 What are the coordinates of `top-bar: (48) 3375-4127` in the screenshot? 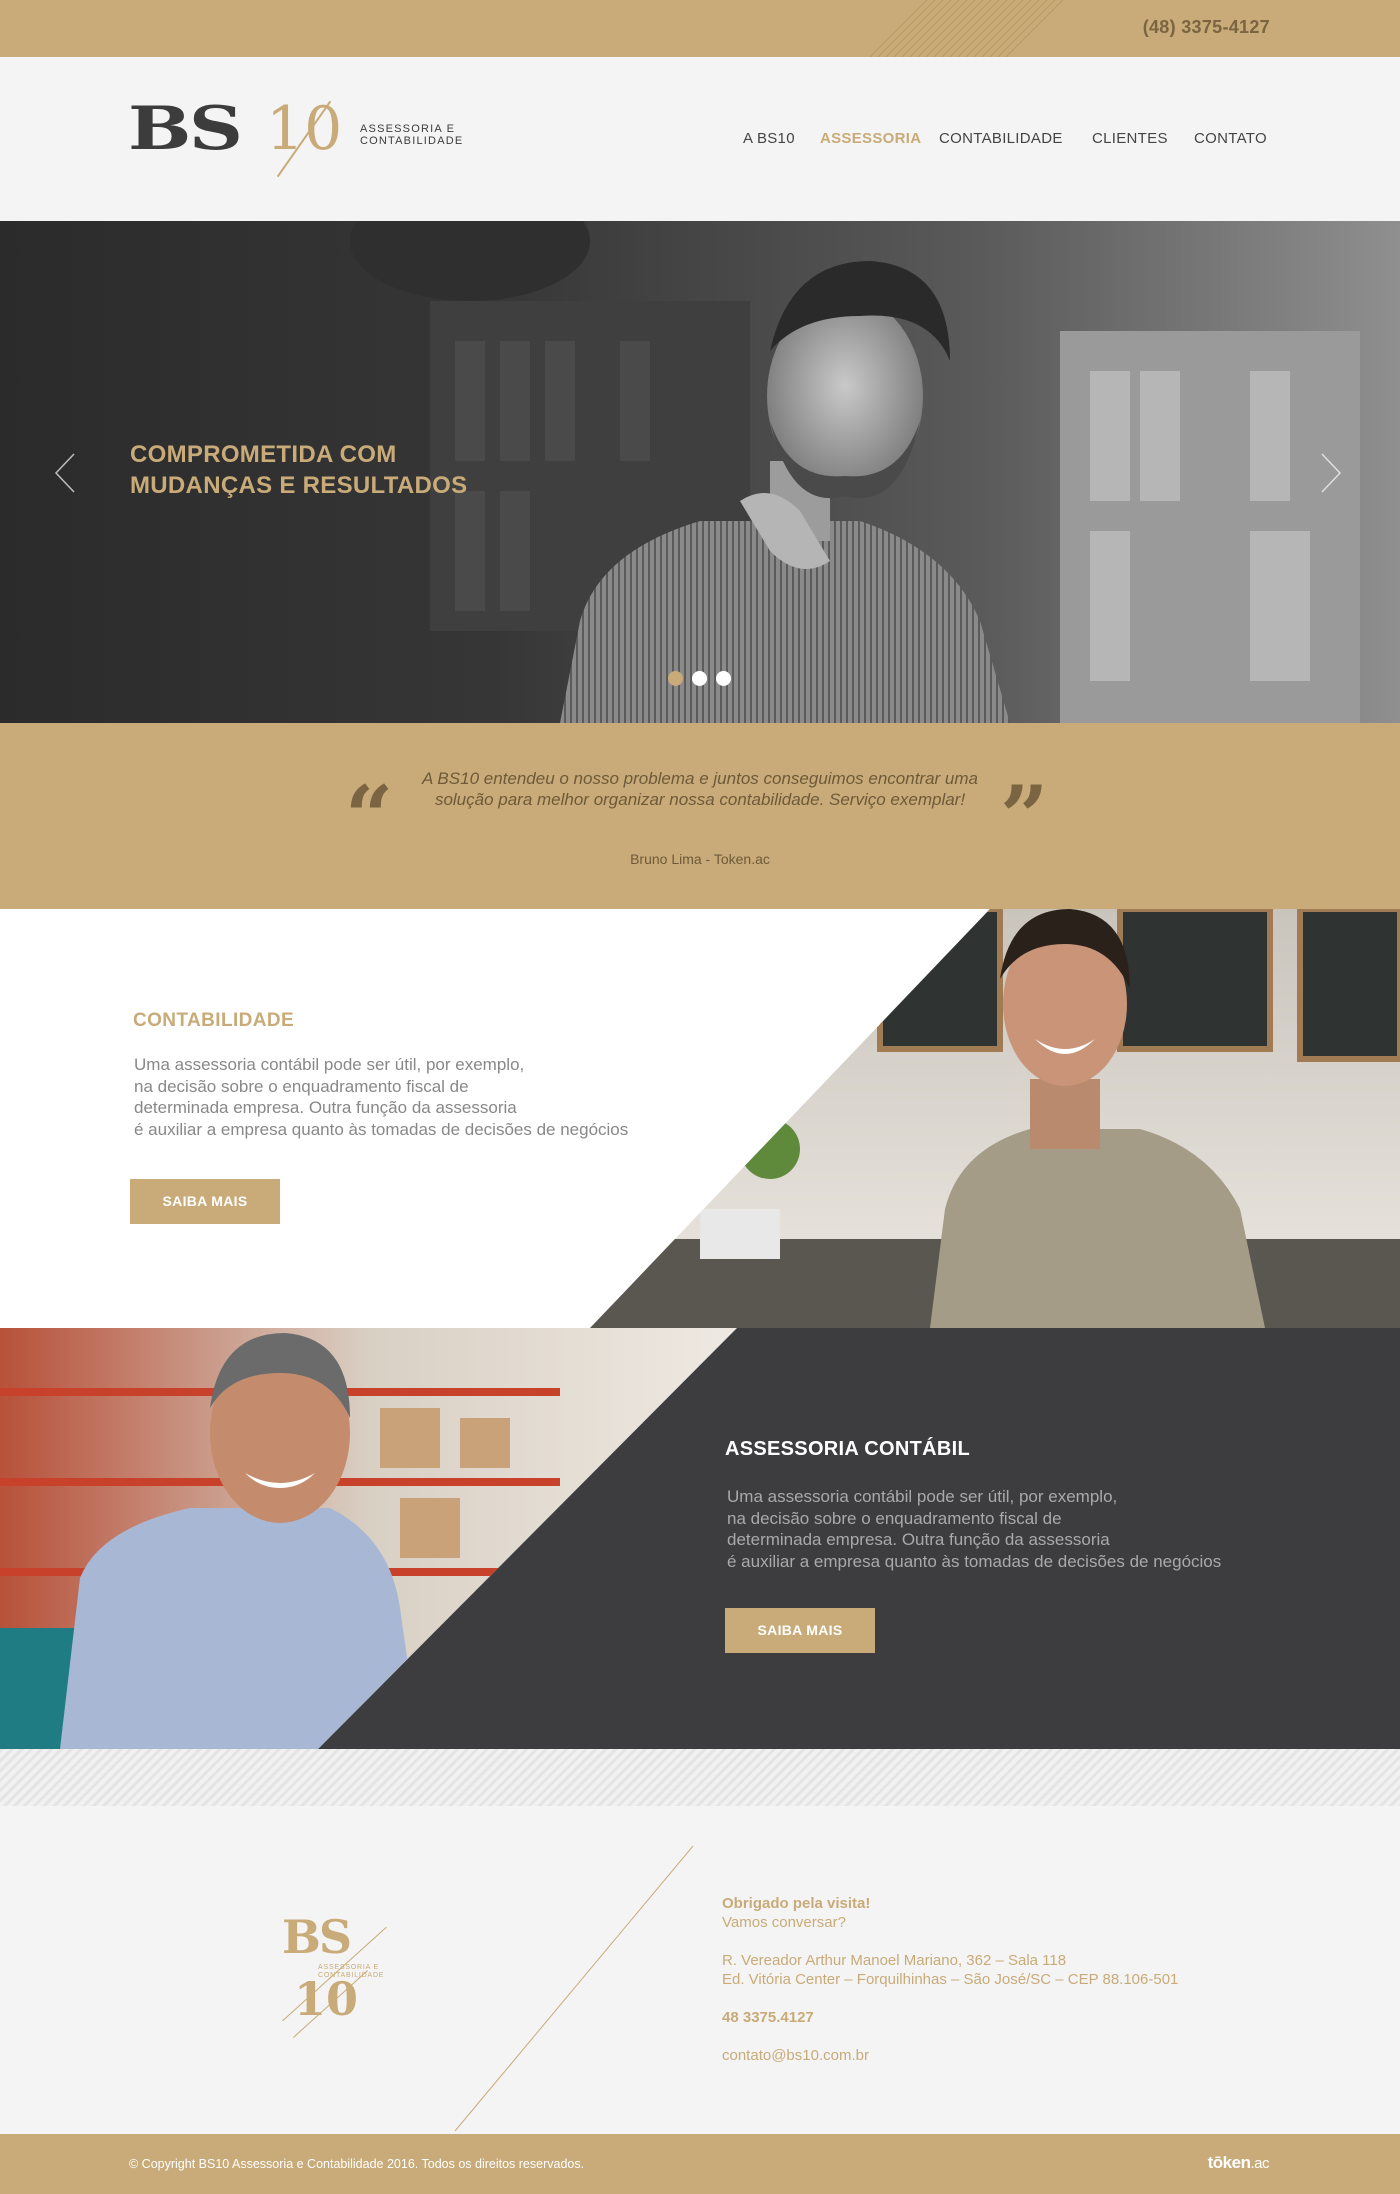 It's located at (700, 28).